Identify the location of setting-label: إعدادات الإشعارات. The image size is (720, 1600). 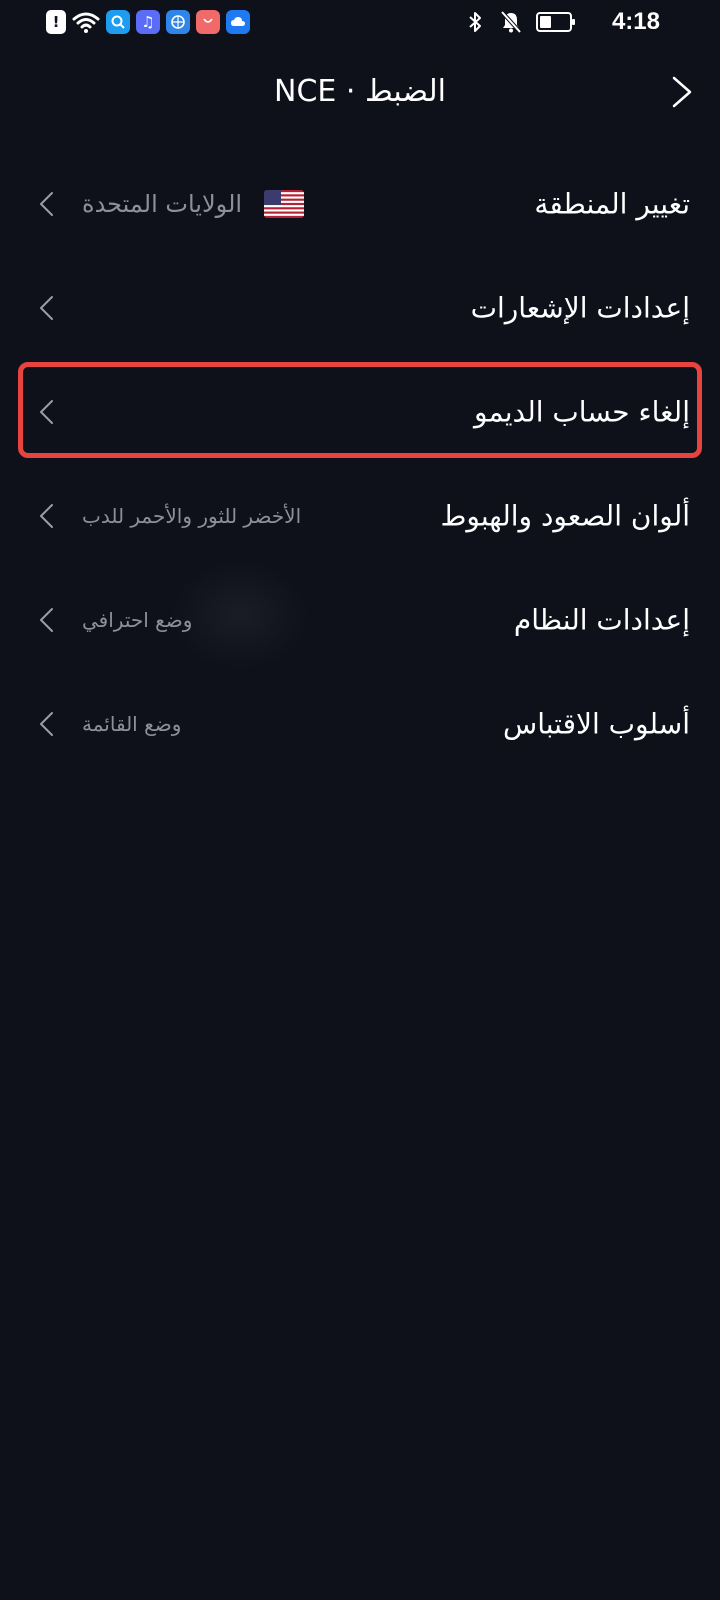
(580, 308).